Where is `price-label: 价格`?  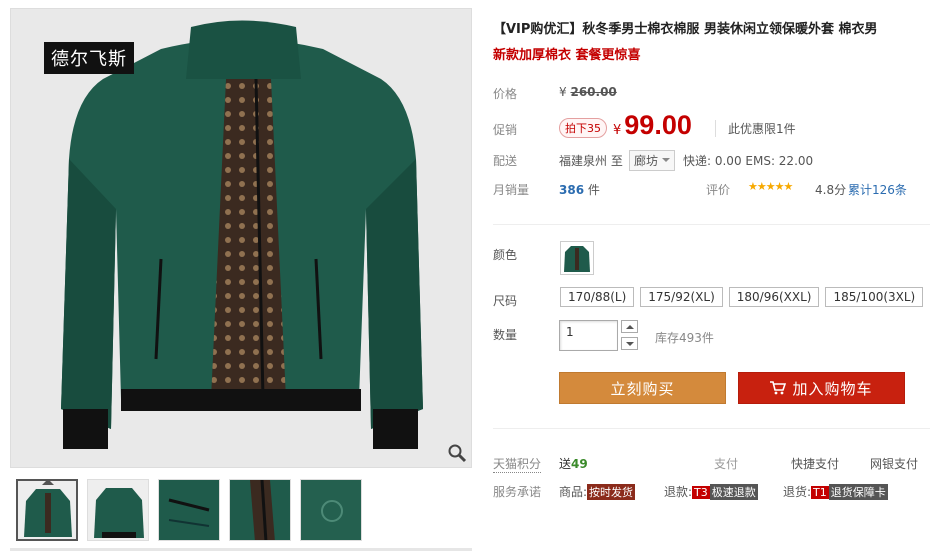 price-label: 价格 is located at coordinates (505, 94).